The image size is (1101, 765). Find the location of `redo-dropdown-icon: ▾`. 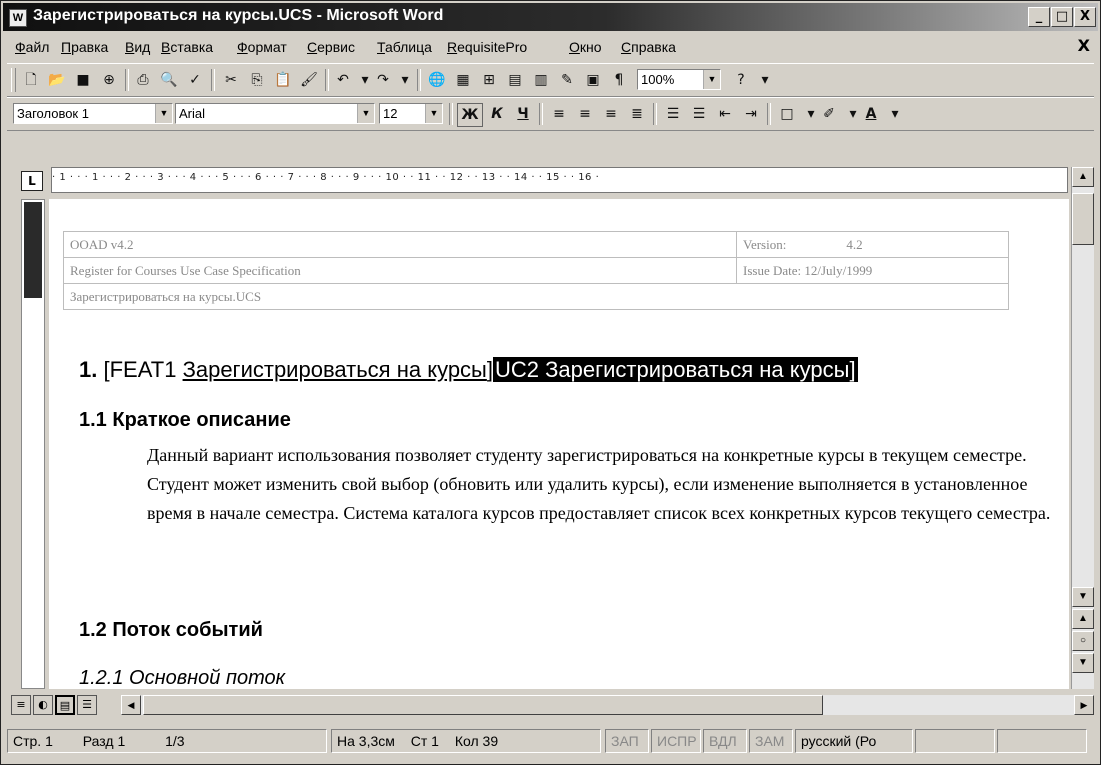

redo-dropdown-icon: ▾ is located at coordinates (405, 80).